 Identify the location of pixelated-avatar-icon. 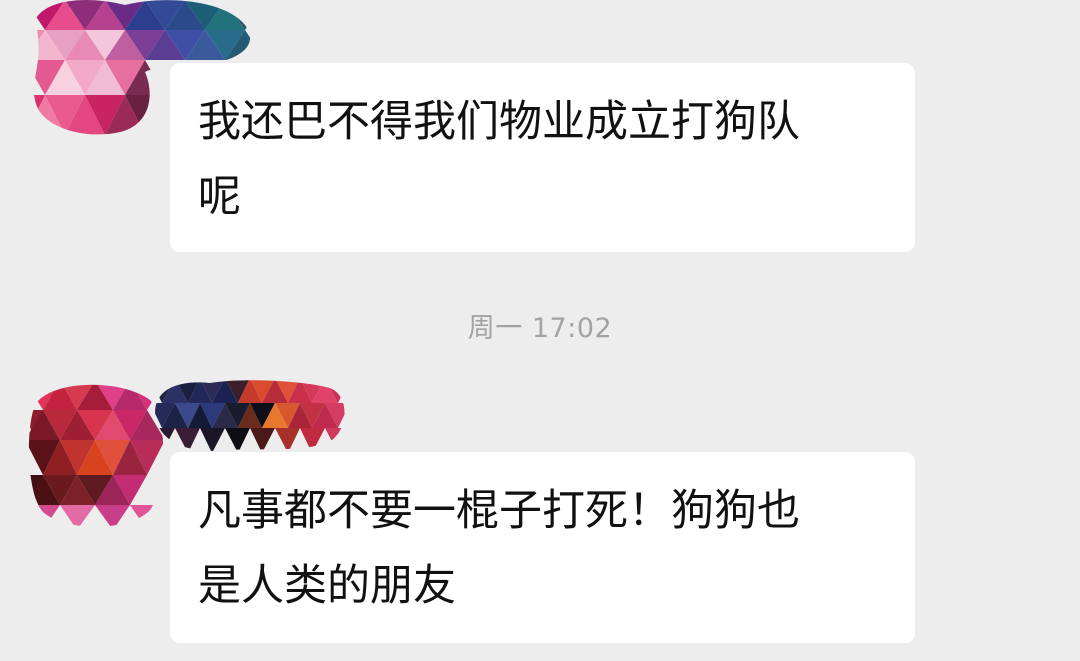
(96, 455).